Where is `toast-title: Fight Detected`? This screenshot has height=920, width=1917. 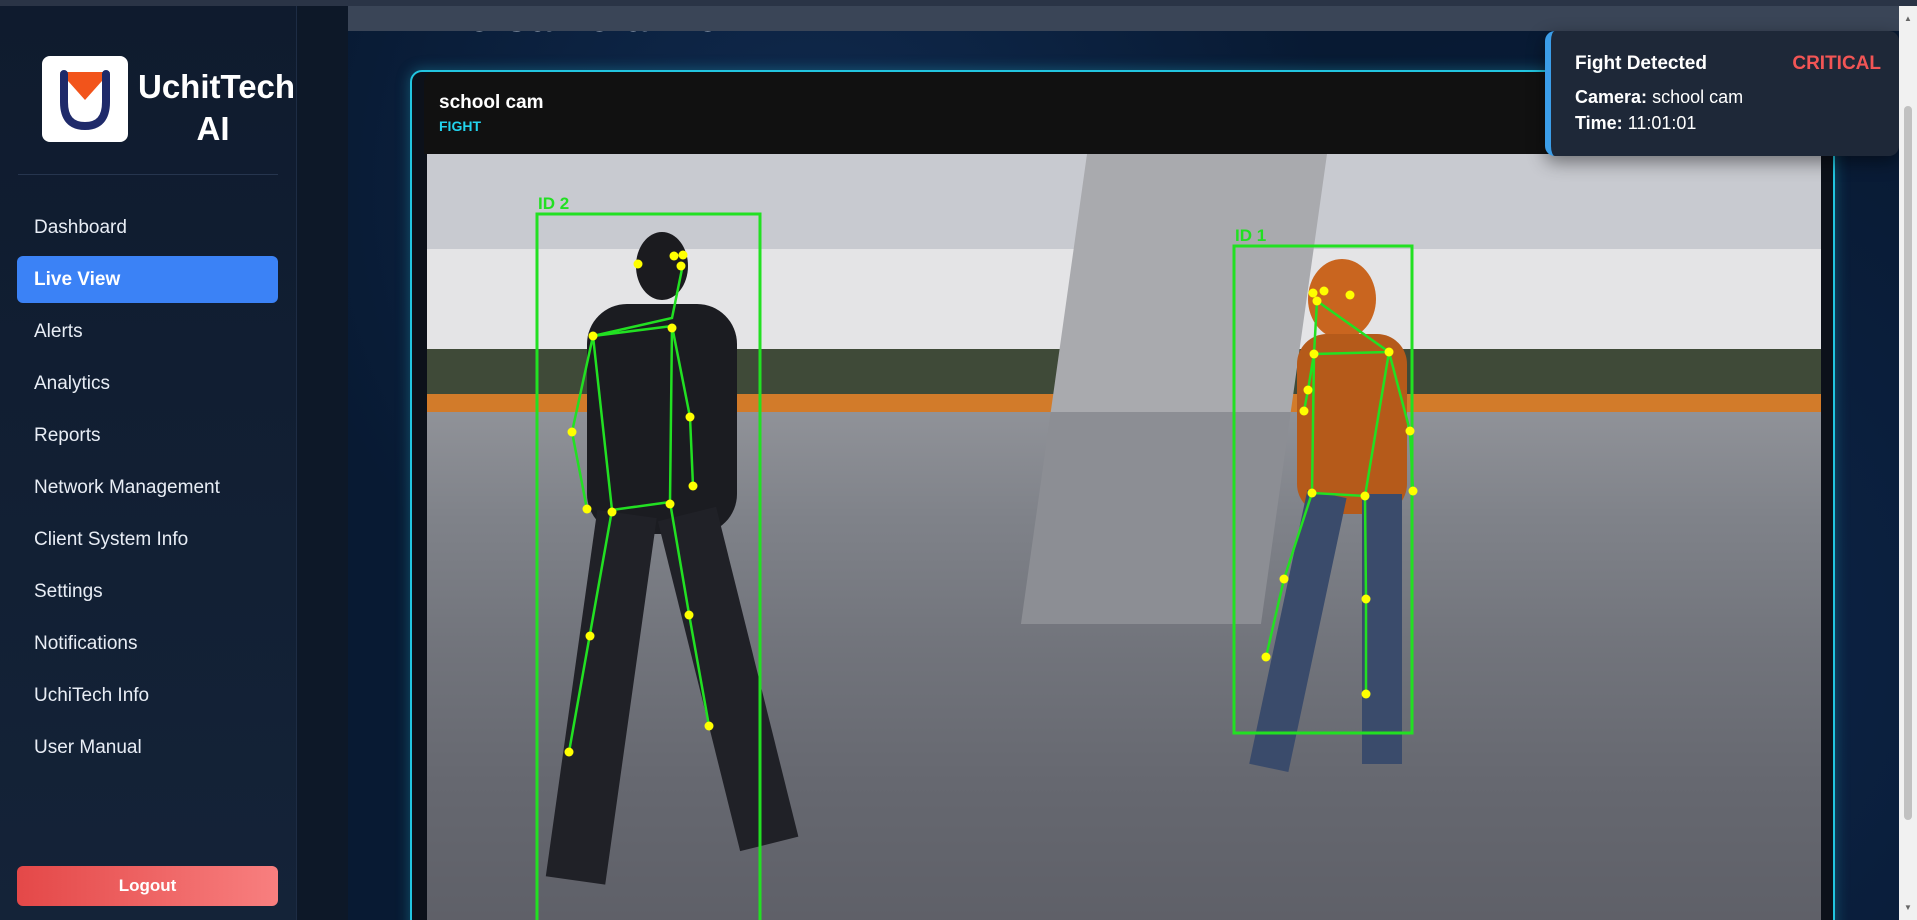
toast-title: Fight Detected is located at coordinates (1641, 63).